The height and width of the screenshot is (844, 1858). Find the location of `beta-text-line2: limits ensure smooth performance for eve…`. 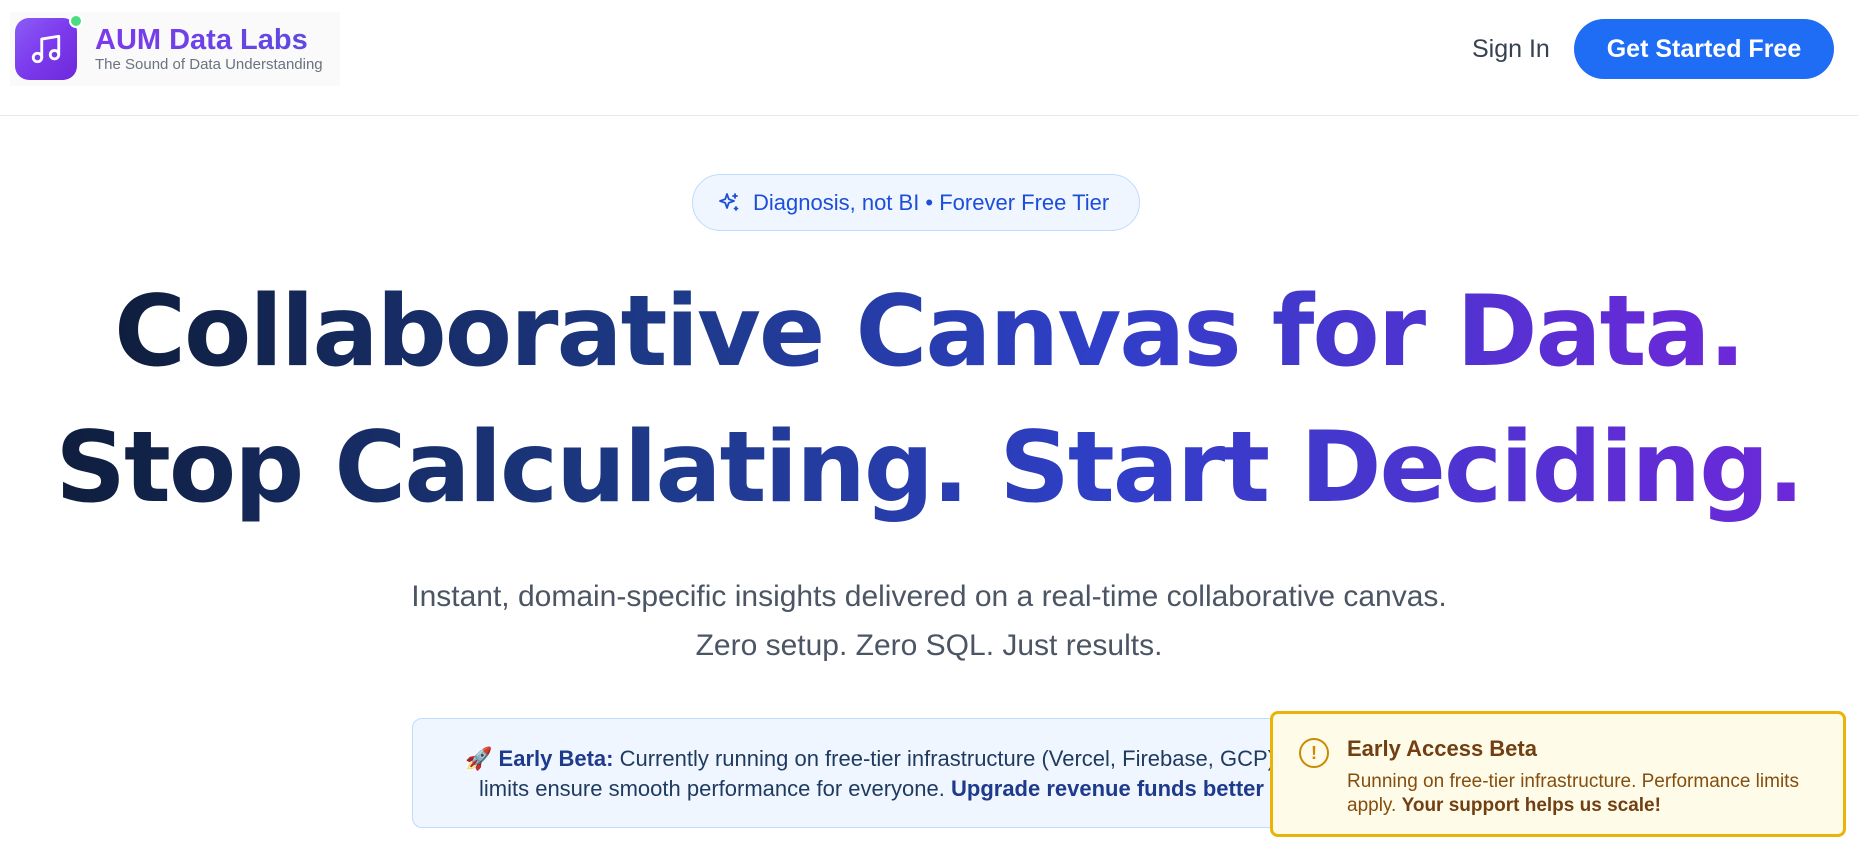

beta-text-line2: limits ensure smooth performance for eve… is located at coordinates (712, 788).